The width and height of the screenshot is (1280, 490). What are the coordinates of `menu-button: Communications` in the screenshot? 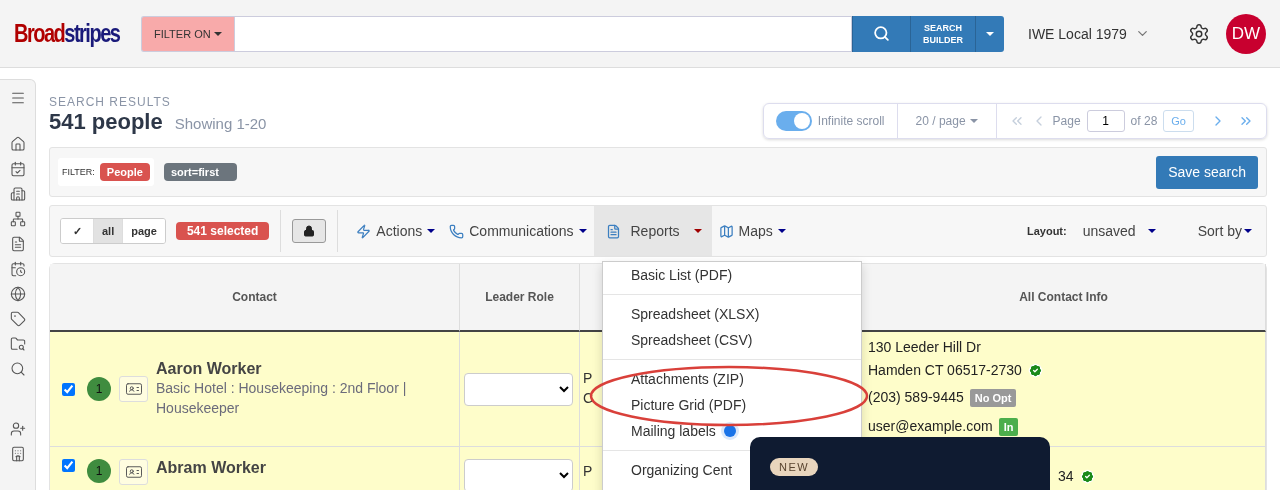 It's located at (518, 231).